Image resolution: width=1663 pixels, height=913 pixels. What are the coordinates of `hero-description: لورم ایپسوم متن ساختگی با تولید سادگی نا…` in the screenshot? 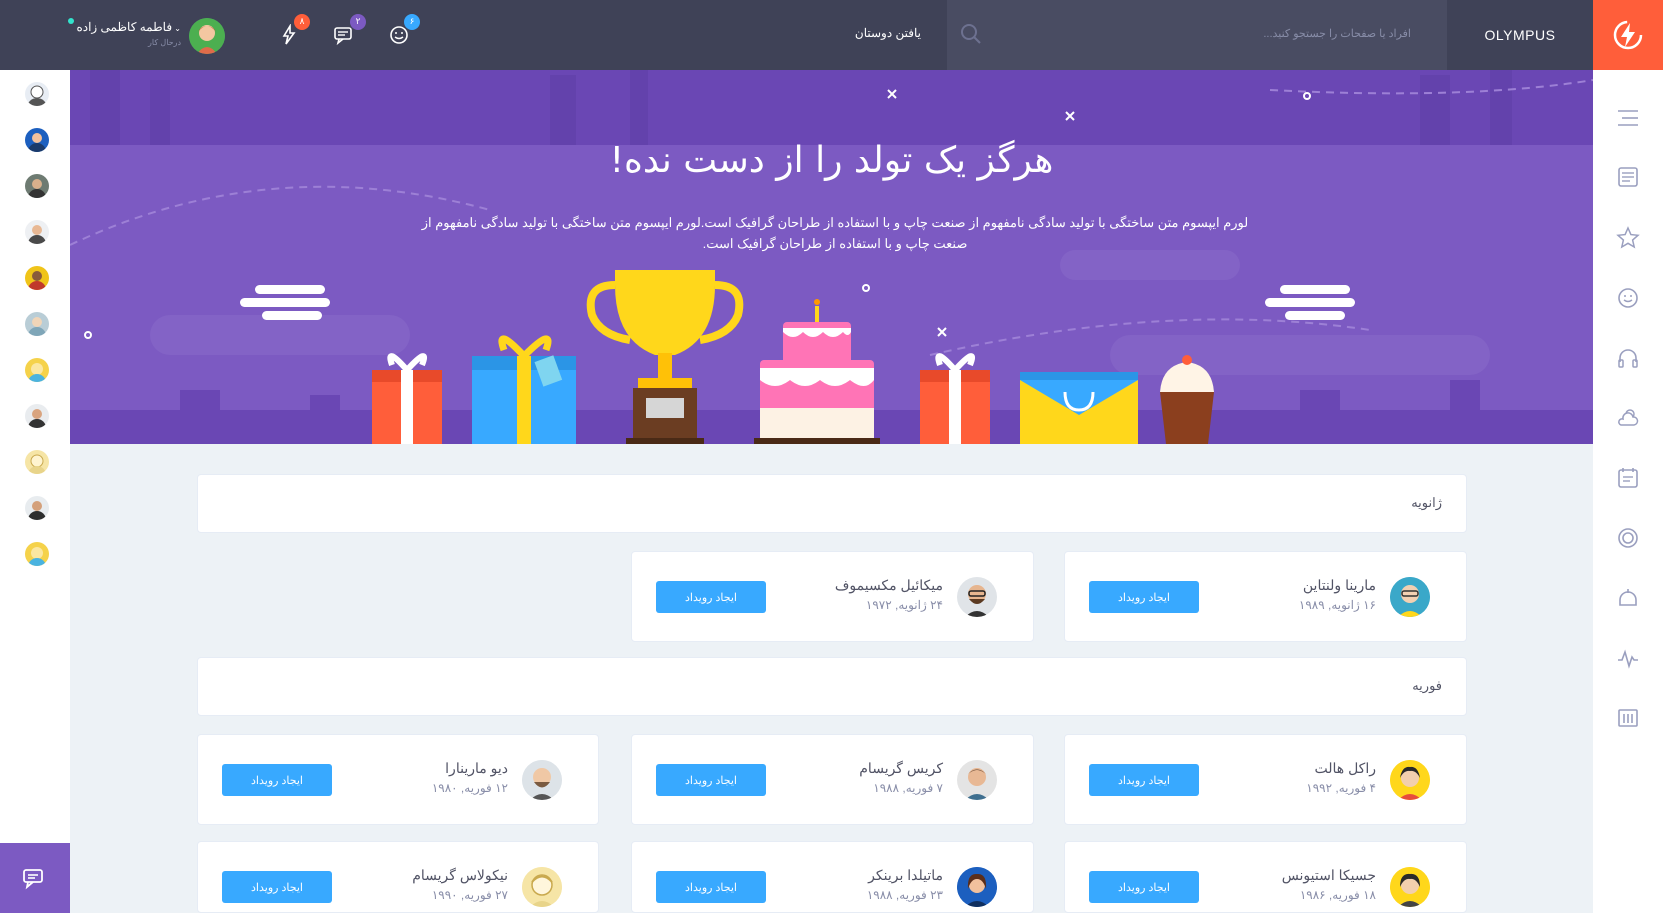 It's located at (835, 233).